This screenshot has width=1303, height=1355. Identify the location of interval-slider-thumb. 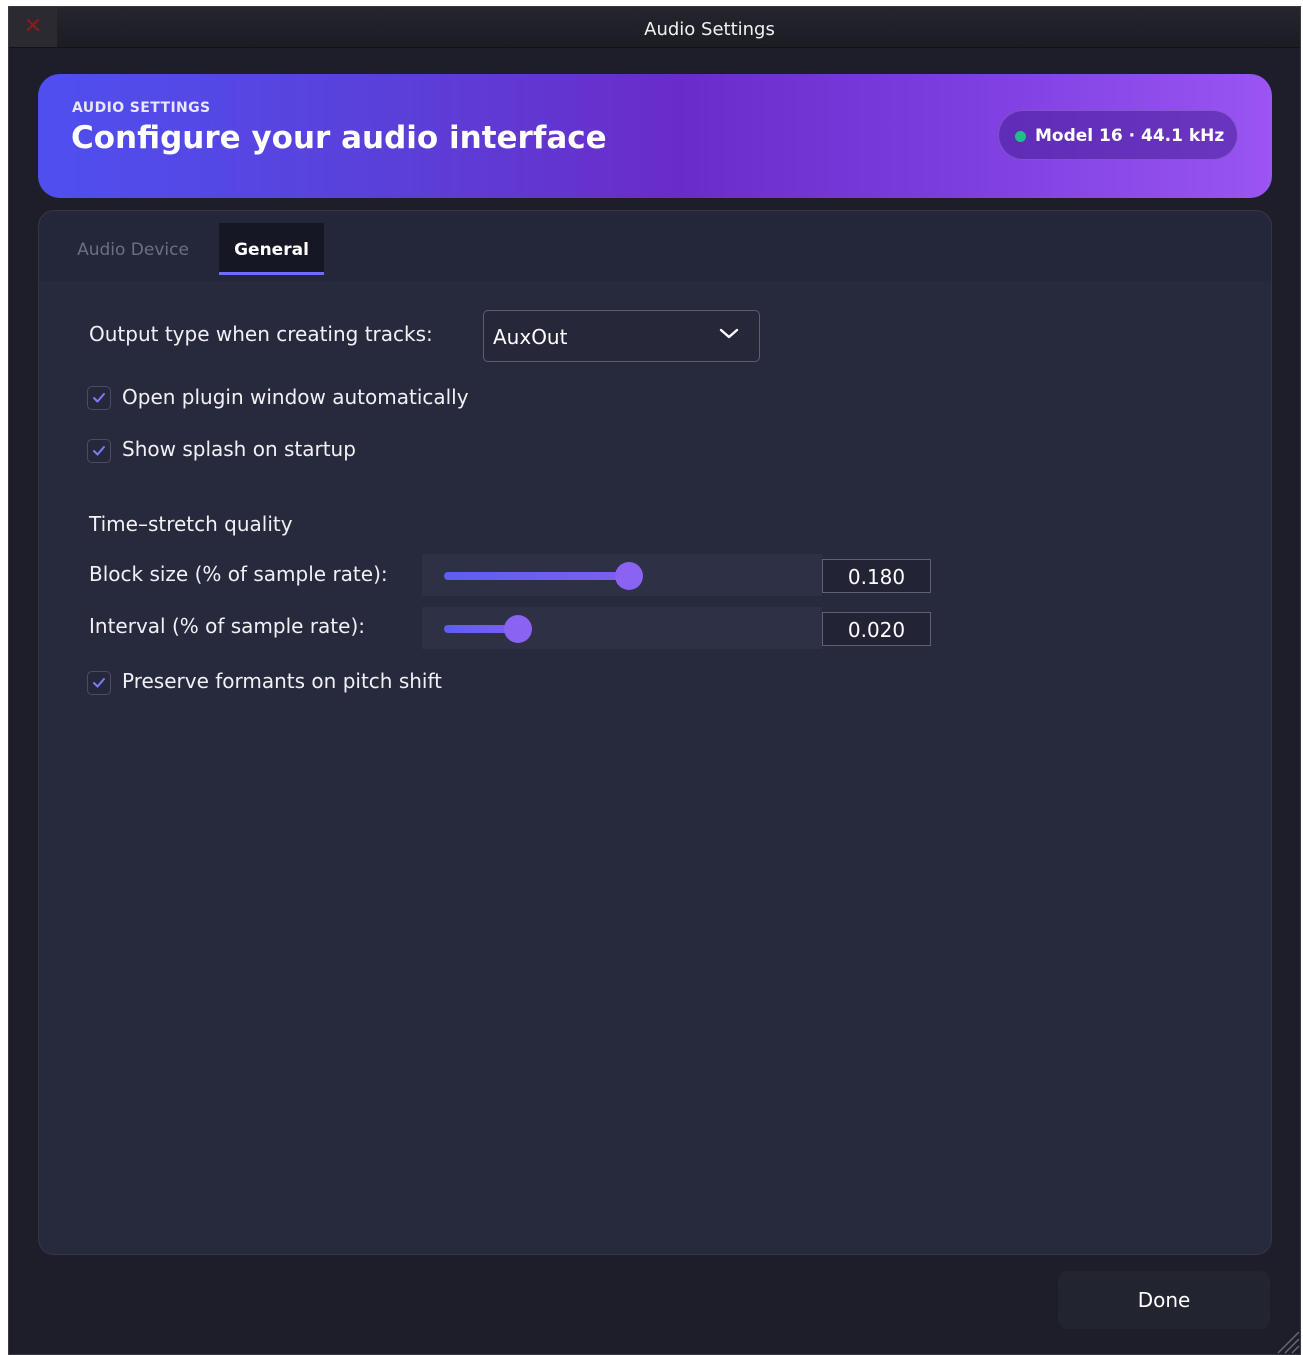
(518, 629).